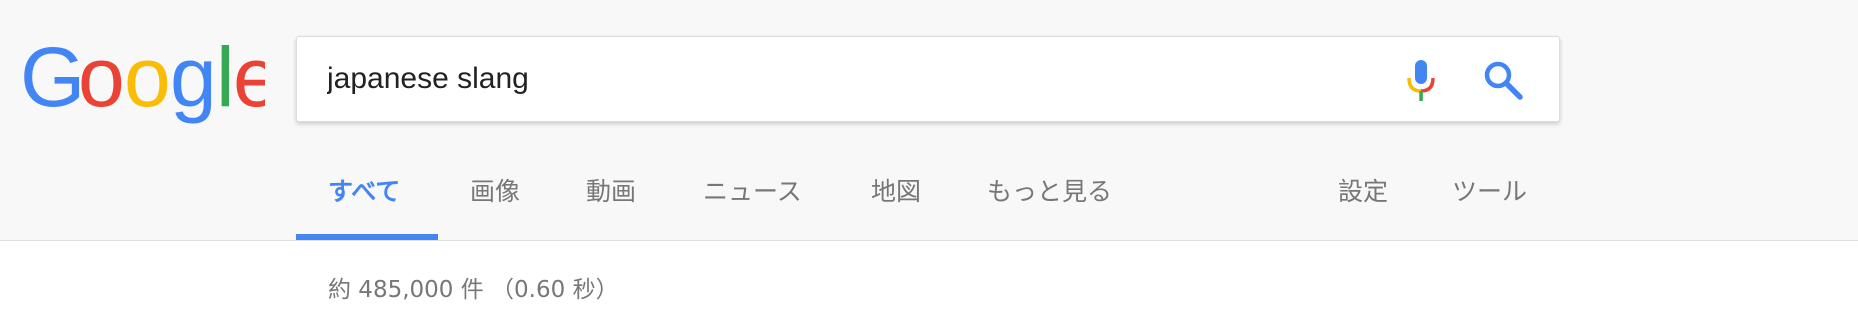 The width and height of the screenshot is (1858, 320). I want to click on tab-all: すべて, so click(364, 190).